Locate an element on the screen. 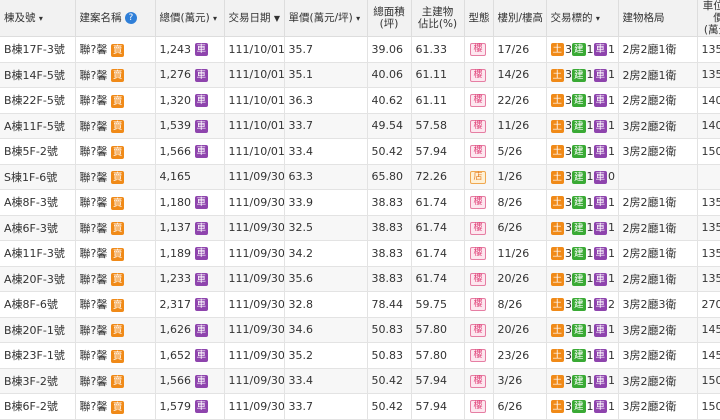 The height and width of the screenshot is (420, 720). cell-unit: A棟11F-3號 is located at coordinates (38, 253).